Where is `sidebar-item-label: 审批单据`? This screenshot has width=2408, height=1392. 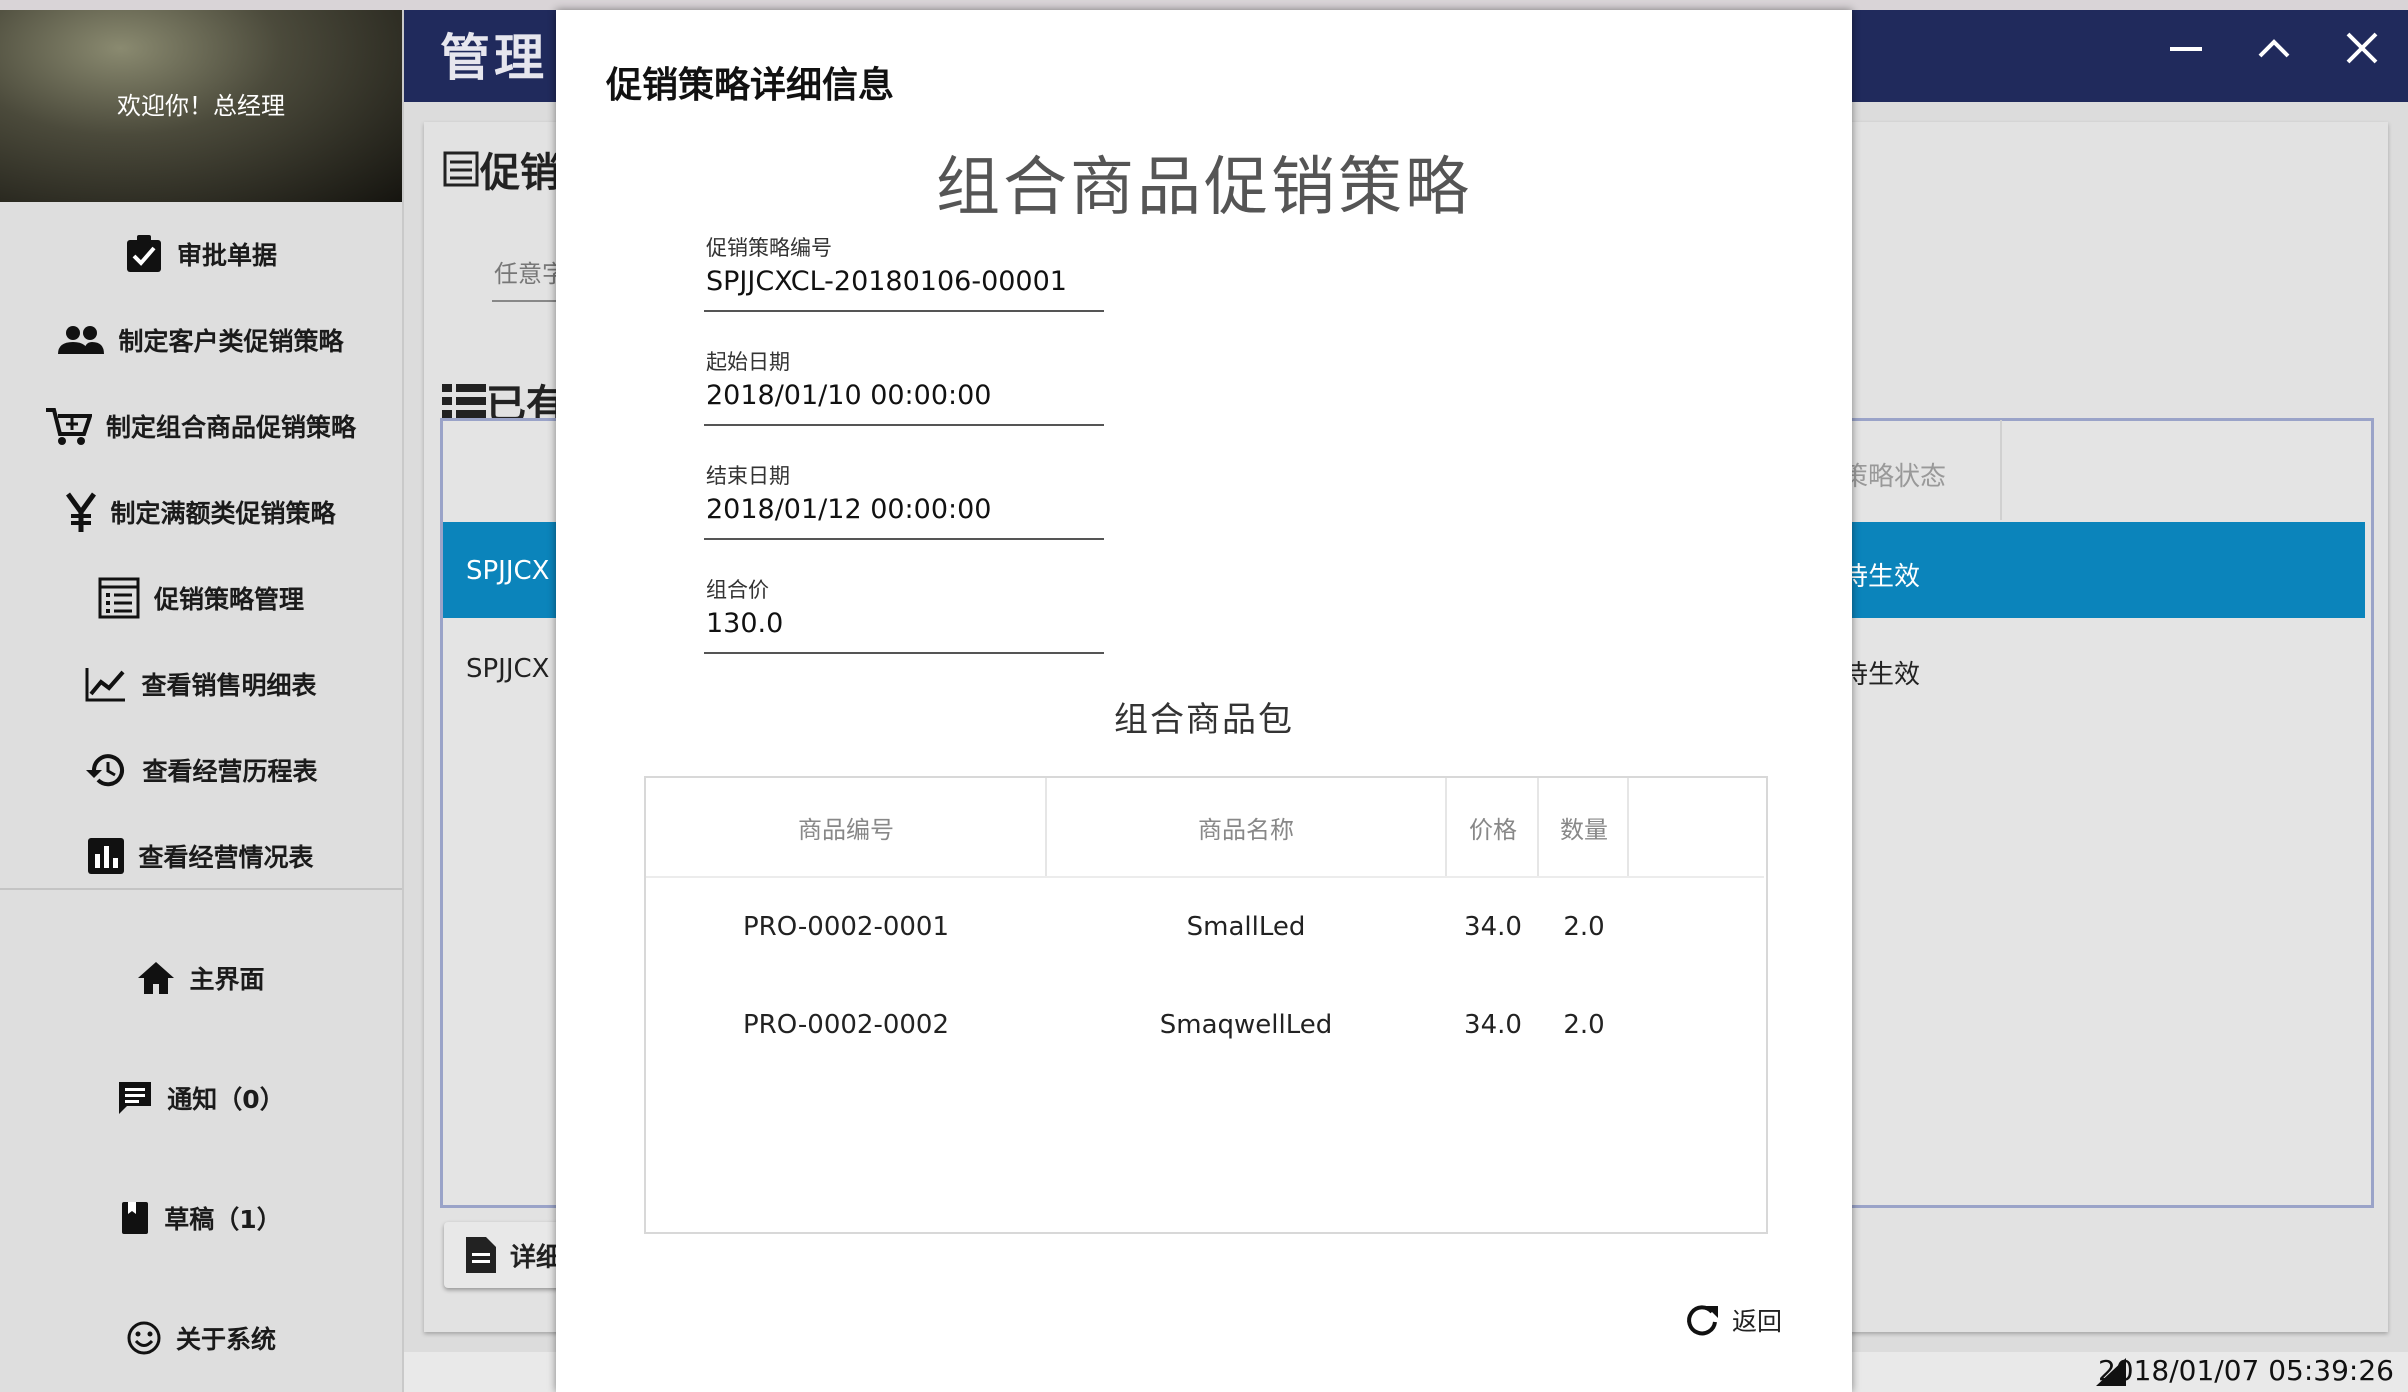
sidebar-item-label: 审批单据 is located at coordinates (226, 255).